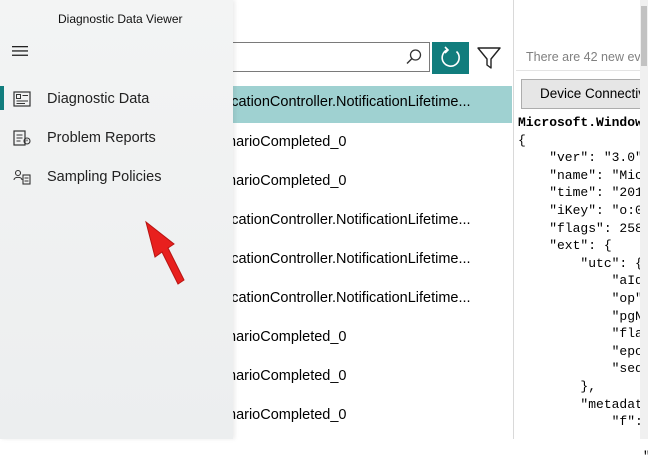 Image resolution: width=648 pixels, height=466 pixels. What do you see at coordinates (583, 422) in the screenshot?
I see `json-line: "f": {` at bounding box center [583, 422].